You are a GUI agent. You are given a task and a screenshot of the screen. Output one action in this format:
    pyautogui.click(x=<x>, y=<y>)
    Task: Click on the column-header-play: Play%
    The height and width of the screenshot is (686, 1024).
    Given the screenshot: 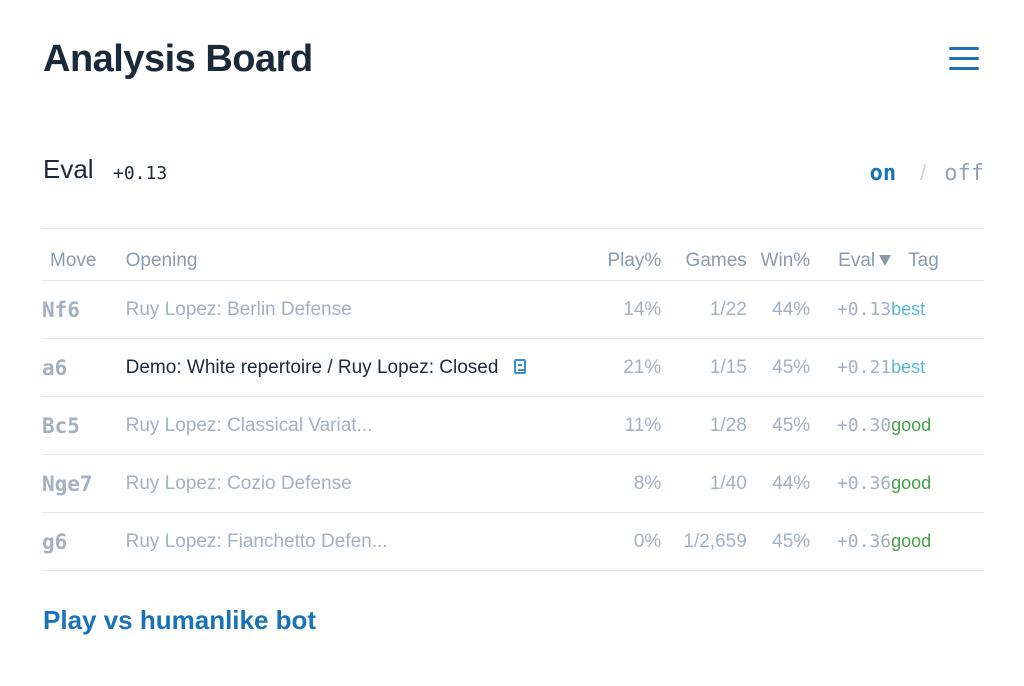 What is the action you would take?
    pyautogui.click(x=623, y=261)
    